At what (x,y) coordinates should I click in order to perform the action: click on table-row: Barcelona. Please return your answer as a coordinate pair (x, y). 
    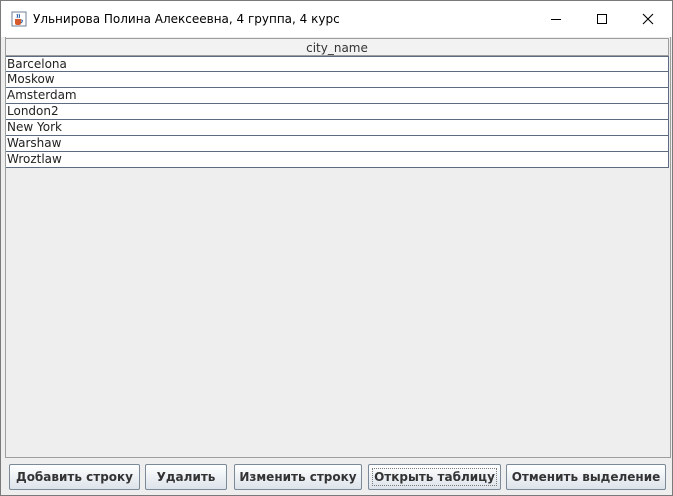
    Looking at the image, I should click on (337, 64).